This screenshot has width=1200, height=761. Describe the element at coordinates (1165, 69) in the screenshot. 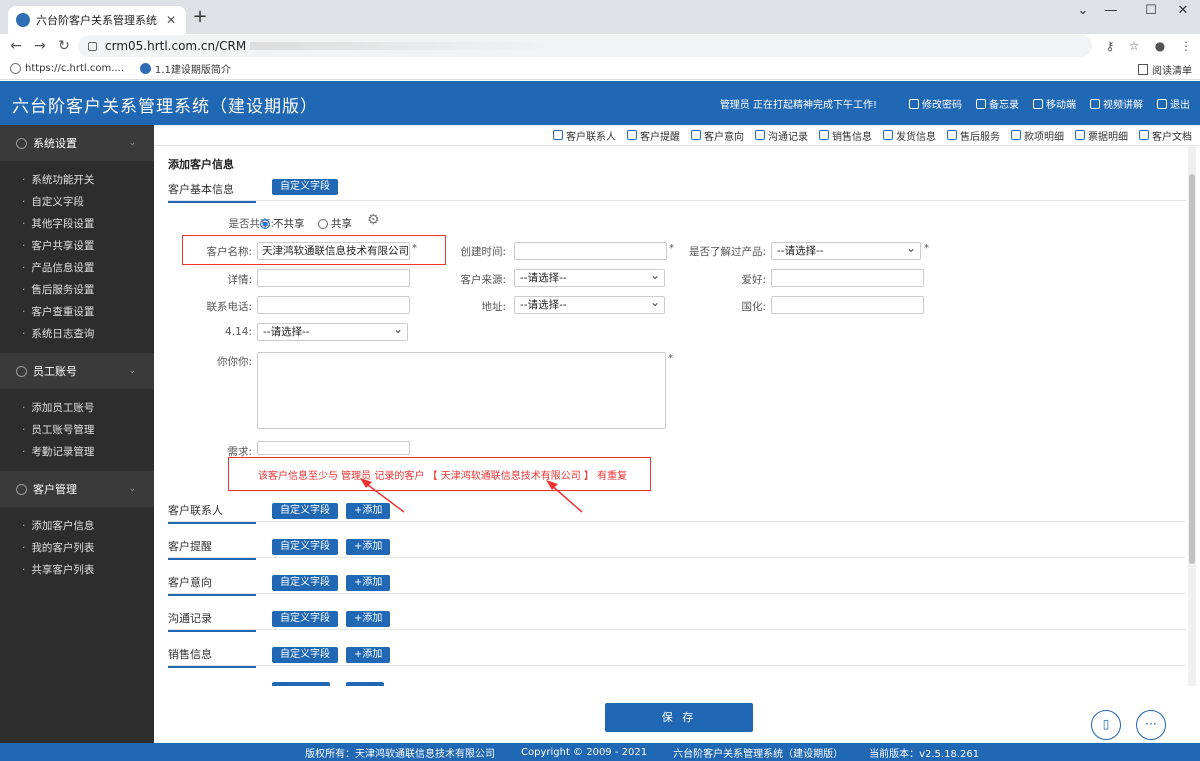

I see `reading-list: 阅读清单` at that location.